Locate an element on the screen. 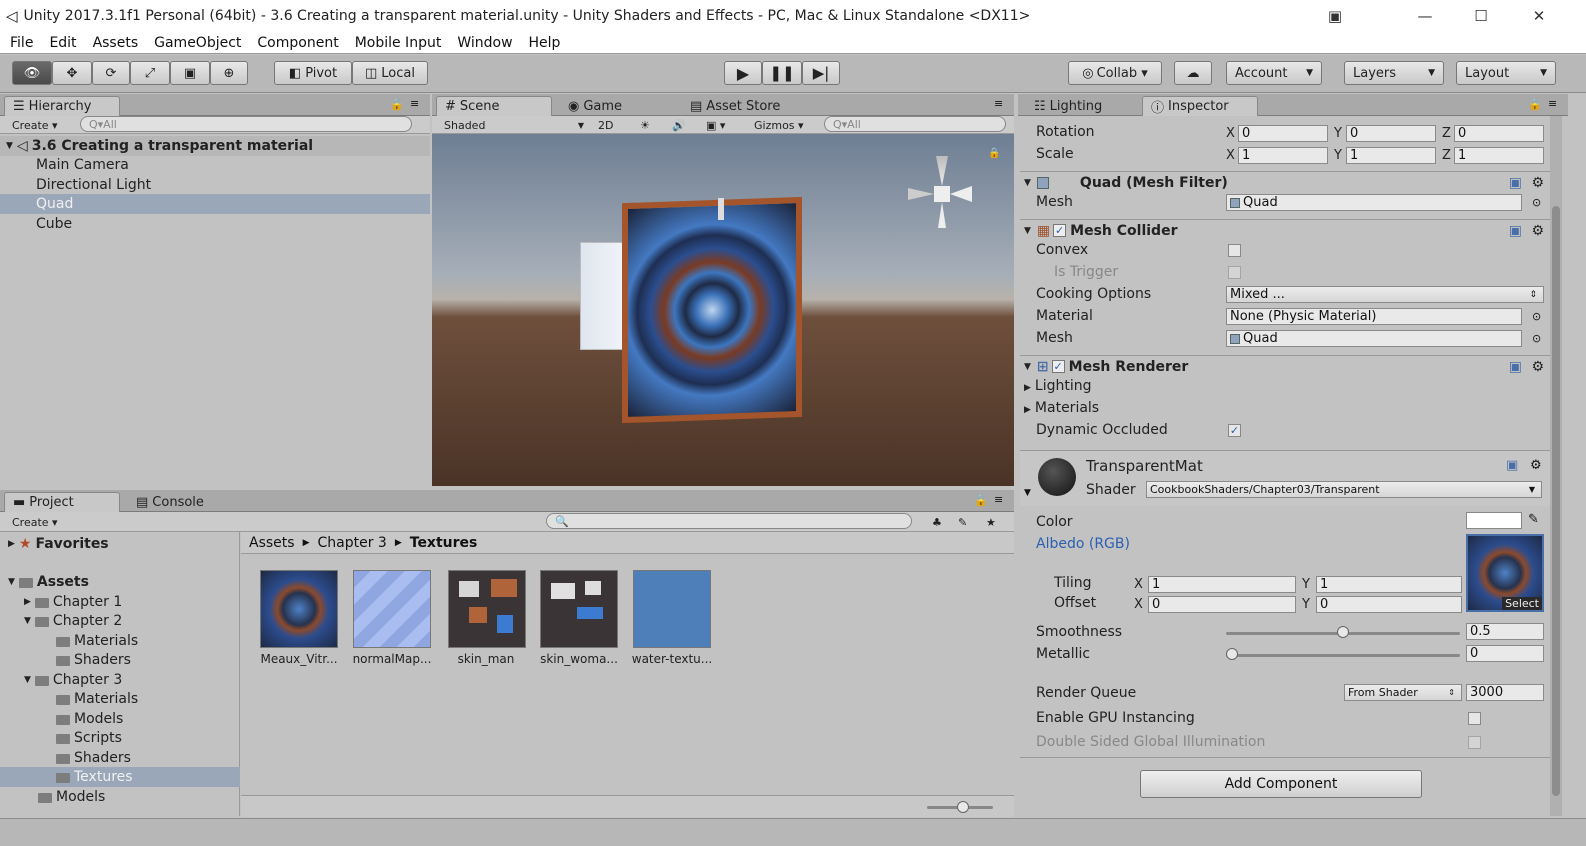  rect-tool-icon: ▣ is located at coordinates (190, 73).